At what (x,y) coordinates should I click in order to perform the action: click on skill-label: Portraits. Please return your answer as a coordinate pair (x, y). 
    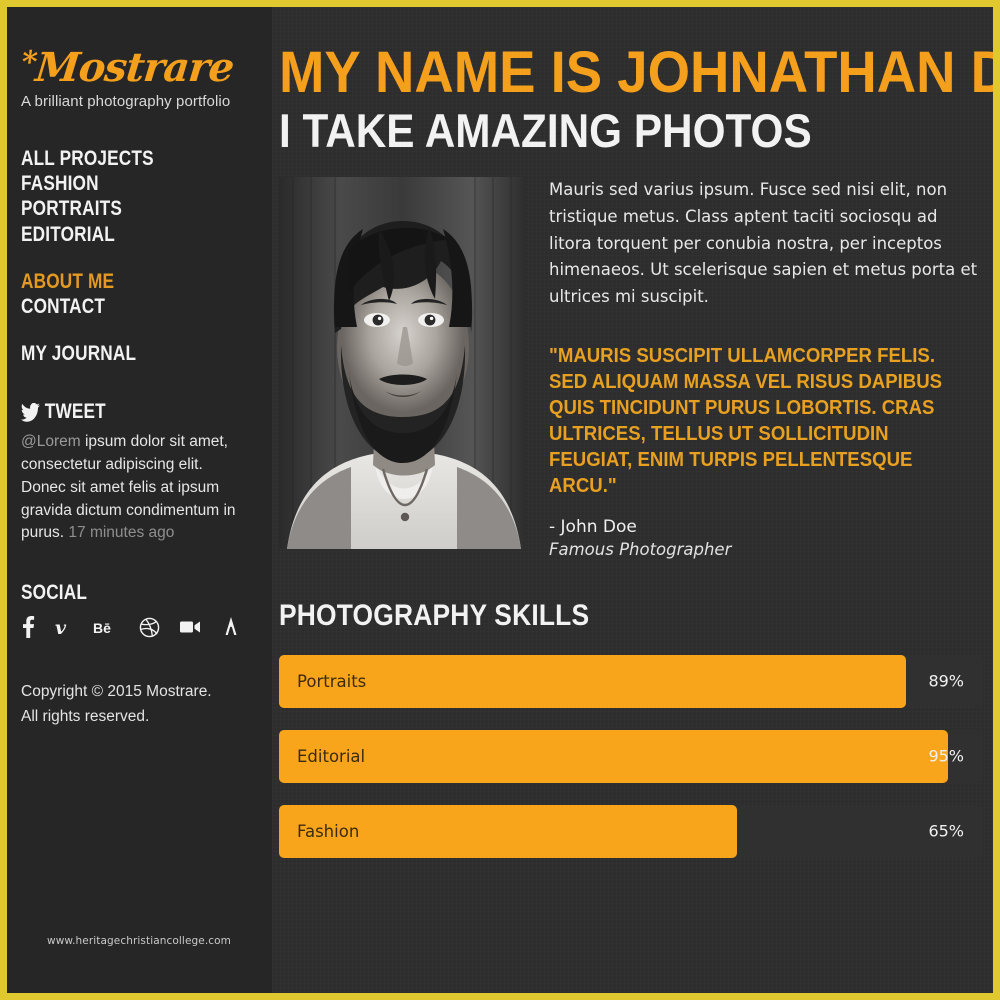
    Looking at the image, I should click on (332, 681).